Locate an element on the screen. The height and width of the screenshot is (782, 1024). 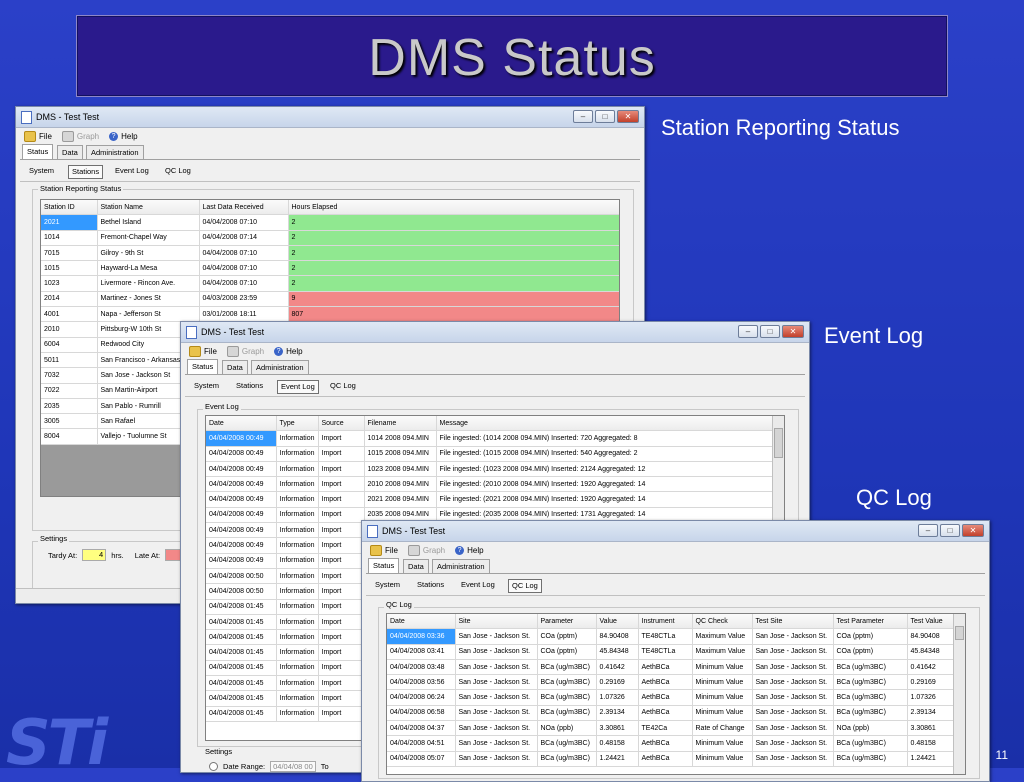
tardy-input: 4 is located at coordinates (94, 555).